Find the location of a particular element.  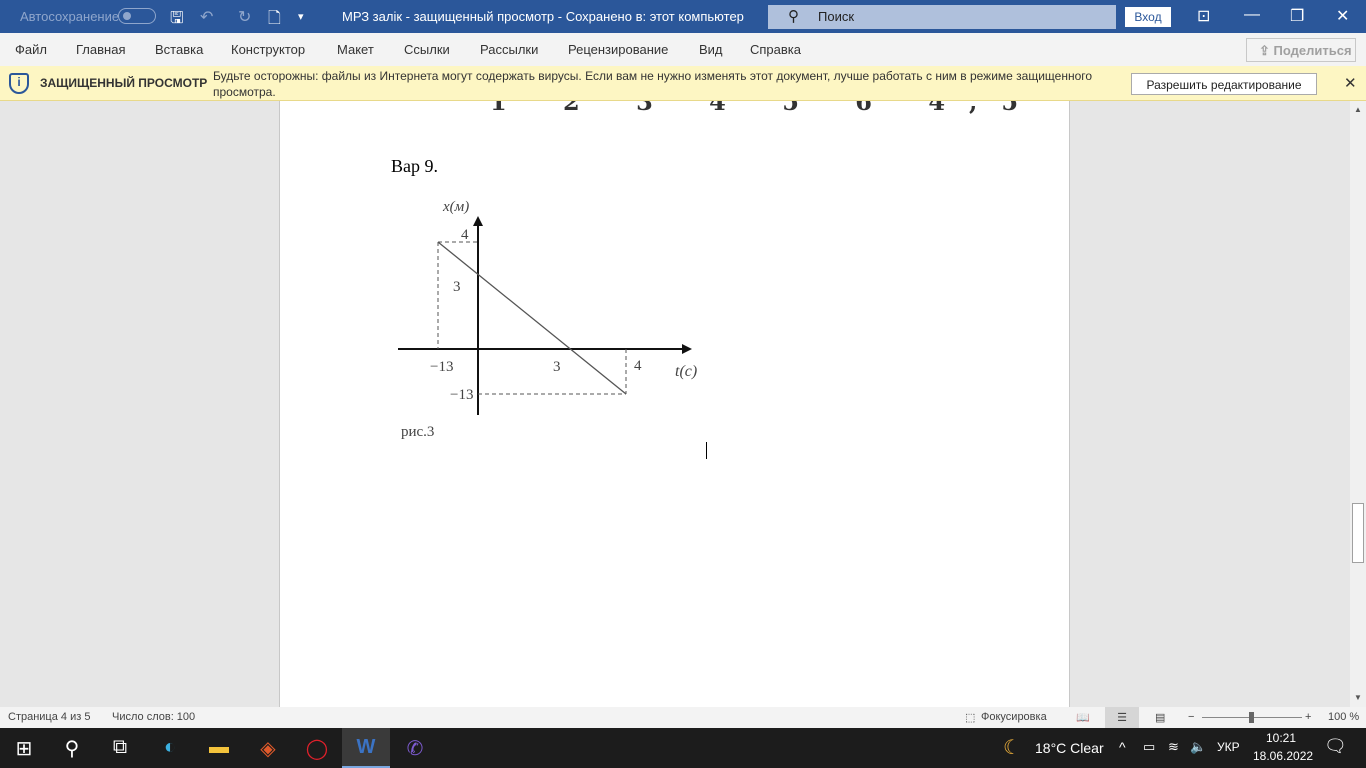

x-tick-4: 4 is located at coordinates (638, 366).